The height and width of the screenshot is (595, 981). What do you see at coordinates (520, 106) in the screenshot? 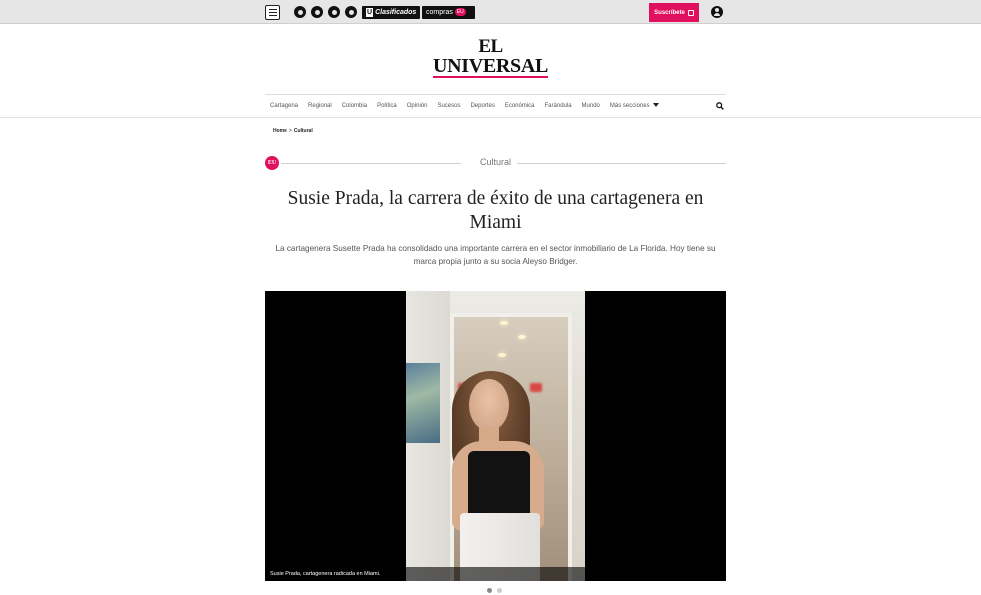
I see `nav-item-economica: Económica` at bounding box center [520, 106].